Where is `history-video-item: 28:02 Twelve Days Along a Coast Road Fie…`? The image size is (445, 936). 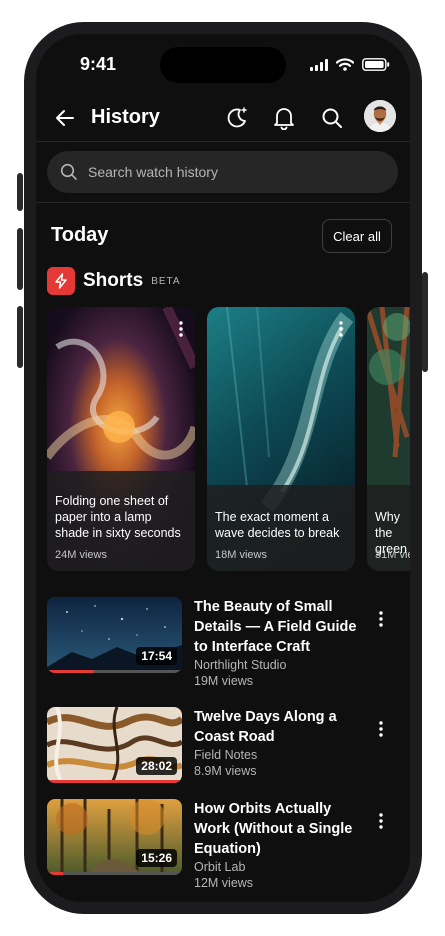
history-video-item: 28:02 Twelve Days Along a Coast Road Fie… is located at coordinates (223, 747).